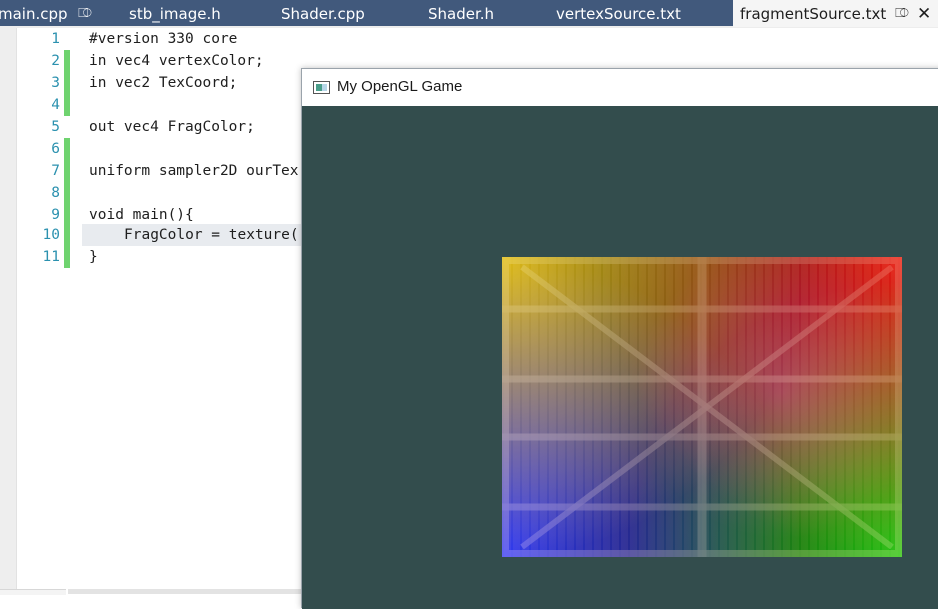  I want to click on tab-label: fragmentSource.txt, so click(813, 14).